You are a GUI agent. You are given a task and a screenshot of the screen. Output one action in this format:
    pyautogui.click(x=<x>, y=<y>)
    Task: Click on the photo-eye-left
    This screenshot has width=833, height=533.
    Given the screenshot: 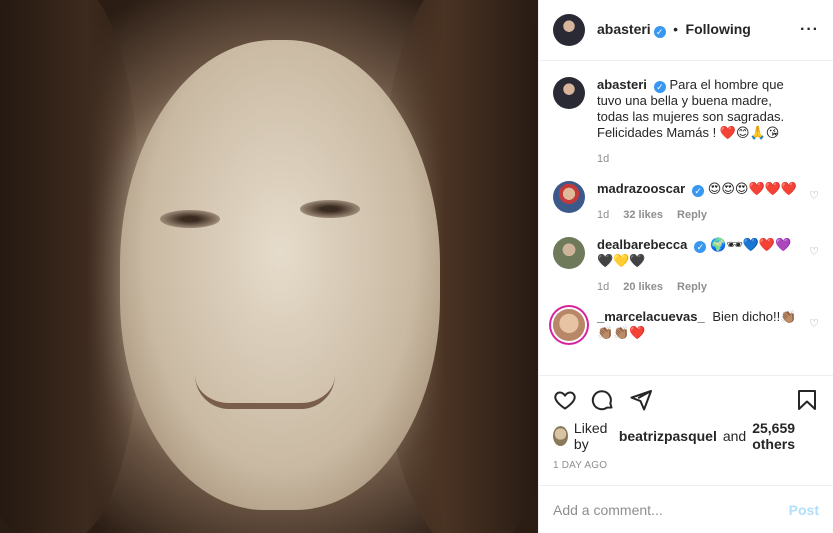 What is the action you would take?
    pyautogui.click(x=190, y=219)
    